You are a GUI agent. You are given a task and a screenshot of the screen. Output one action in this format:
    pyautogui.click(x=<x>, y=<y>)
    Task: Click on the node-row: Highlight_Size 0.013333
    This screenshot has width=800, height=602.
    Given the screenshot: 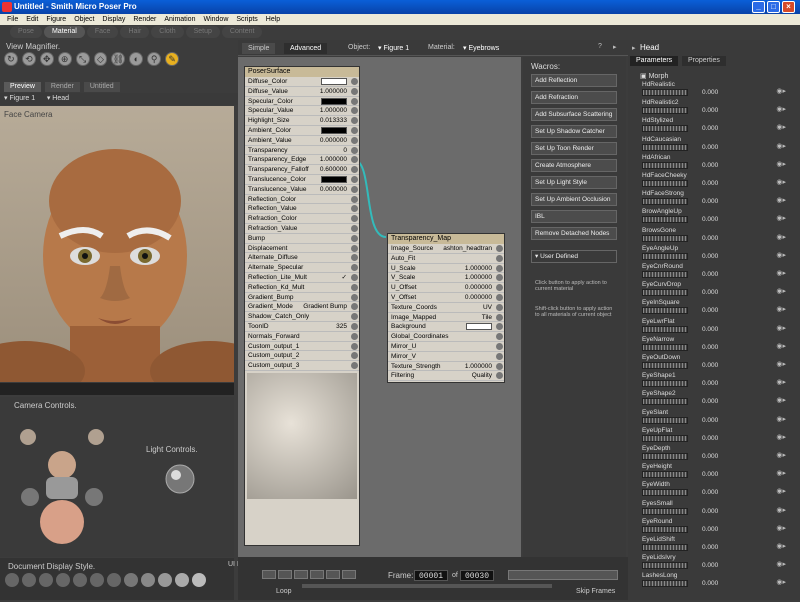 What is the action you would take?
    pyautogui.click(x=302, y=121)
    